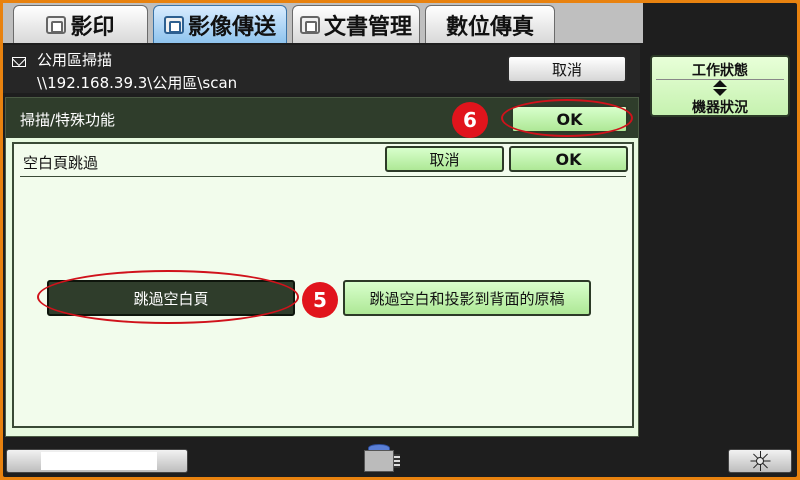 The width and height of the screenshot is (800, 480). Describe the element at coordinates (397, 461) in the screenshot. I see `device-pages` at that location.